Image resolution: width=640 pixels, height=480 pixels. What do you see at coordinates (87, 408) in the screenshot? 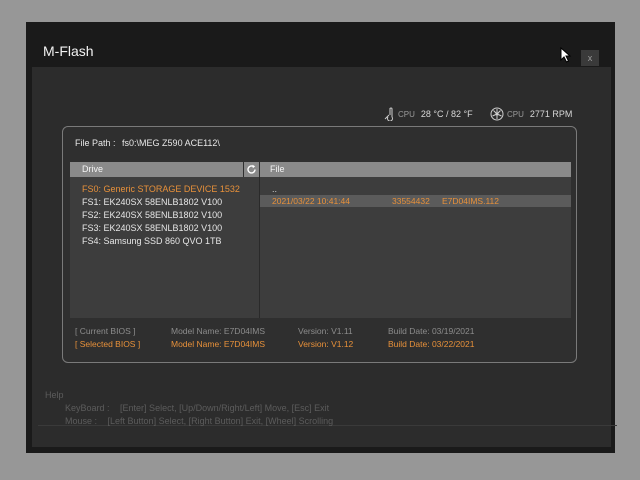
I see `help-keyboard-label: KeyBoard :` at bounding box center [87, 408].